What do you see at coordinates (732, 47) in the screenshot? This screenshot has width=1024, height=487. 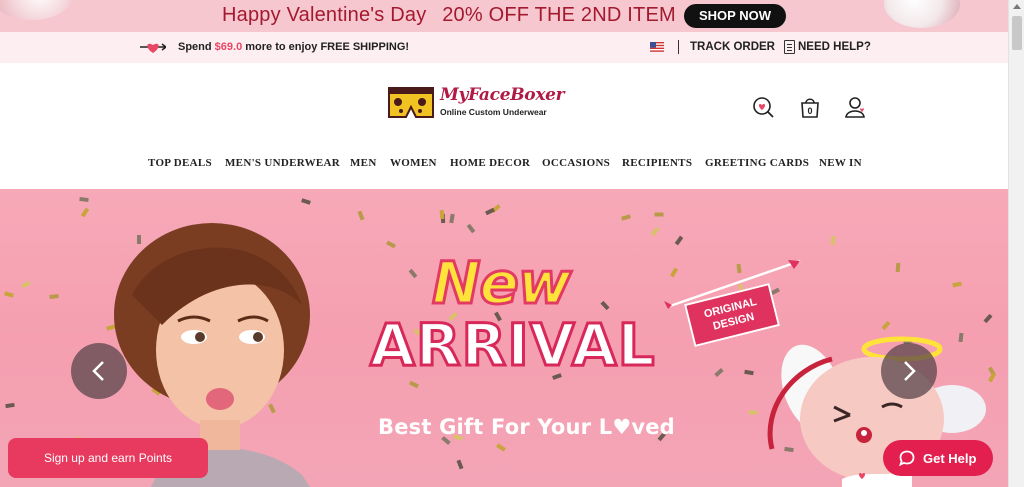 I see `track-order-link: TRACK ORDER` at bounding box center [732, 47].